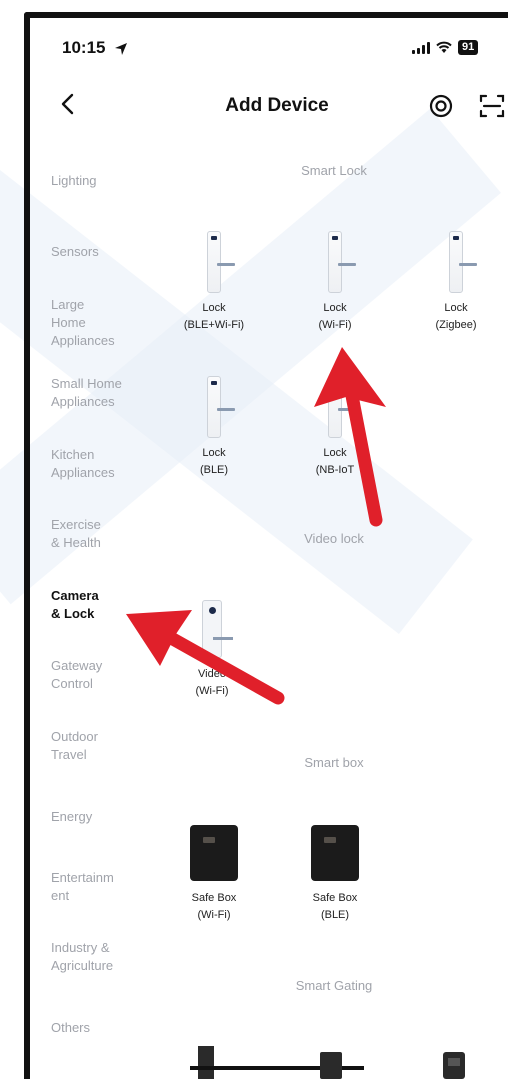 This screenshot has height=1079, width=508. I want to click on wifi-icon, so click(444, 47).